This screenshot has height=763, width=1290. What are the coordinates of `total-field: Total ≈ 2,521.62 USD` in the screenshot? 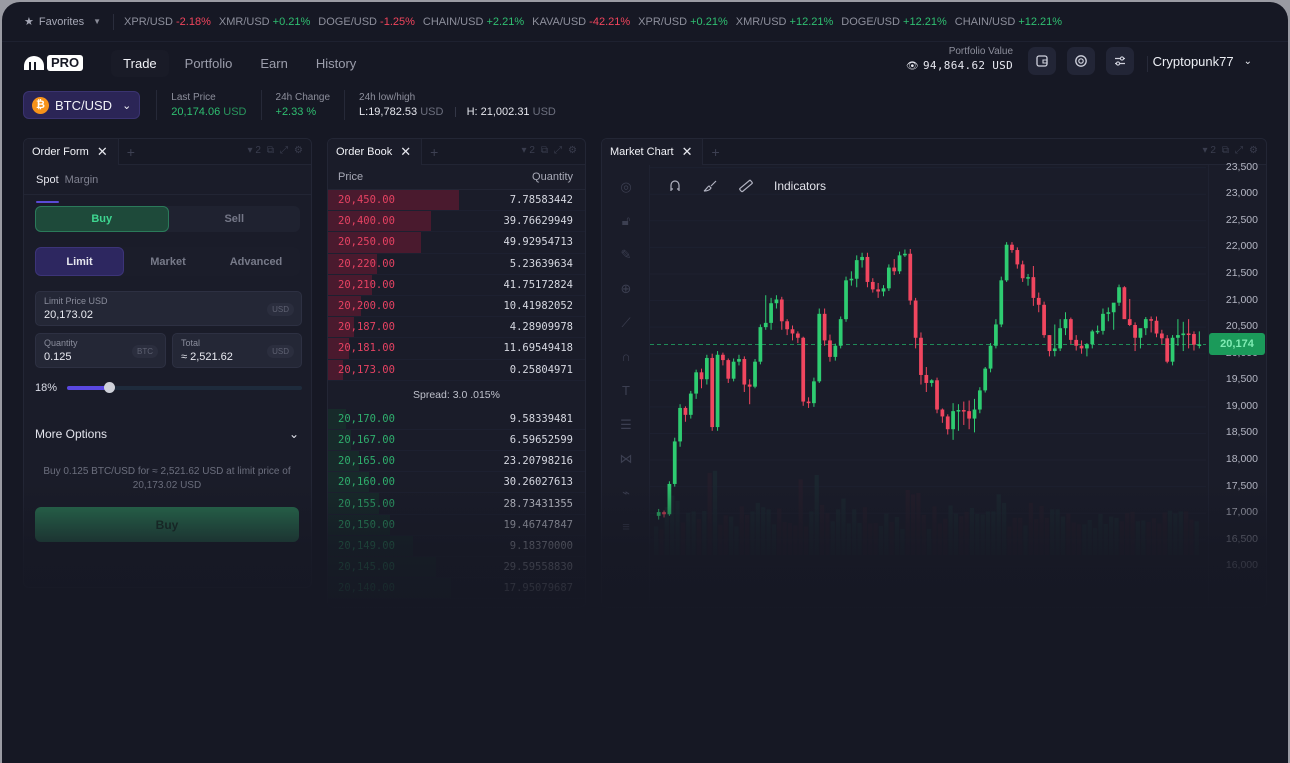 It's located at (237, 350).